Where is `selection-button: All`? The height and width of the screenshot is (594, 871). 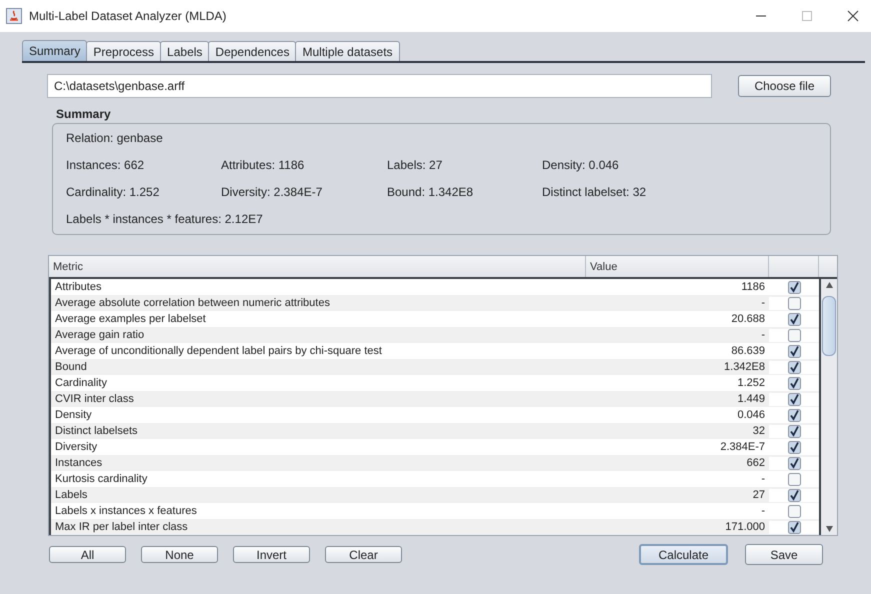 selection-button: All is located at coordinates (87, 554).